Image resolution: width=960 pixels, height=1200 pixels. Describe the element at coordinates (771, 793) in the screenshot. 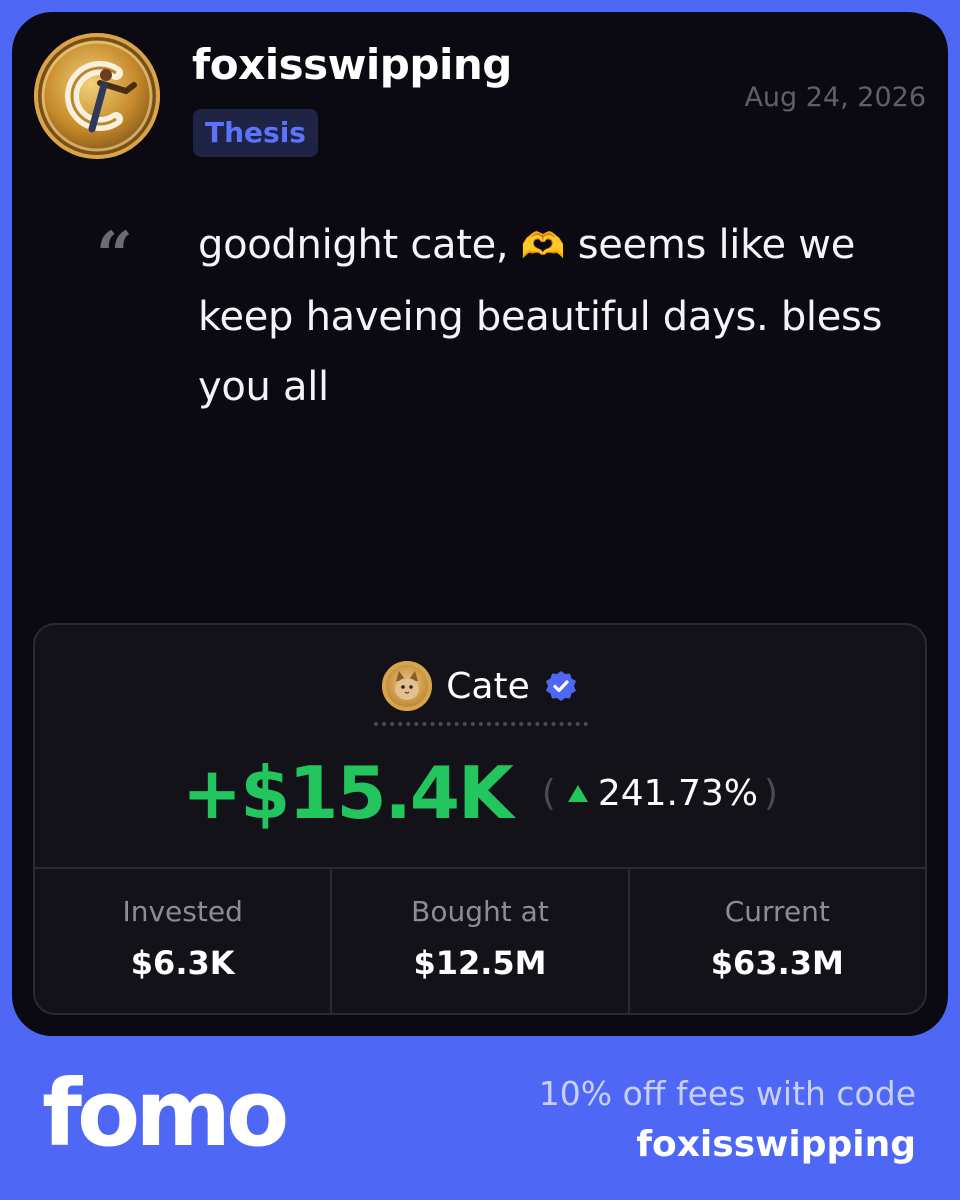

I see `paren-close: )` at that location.